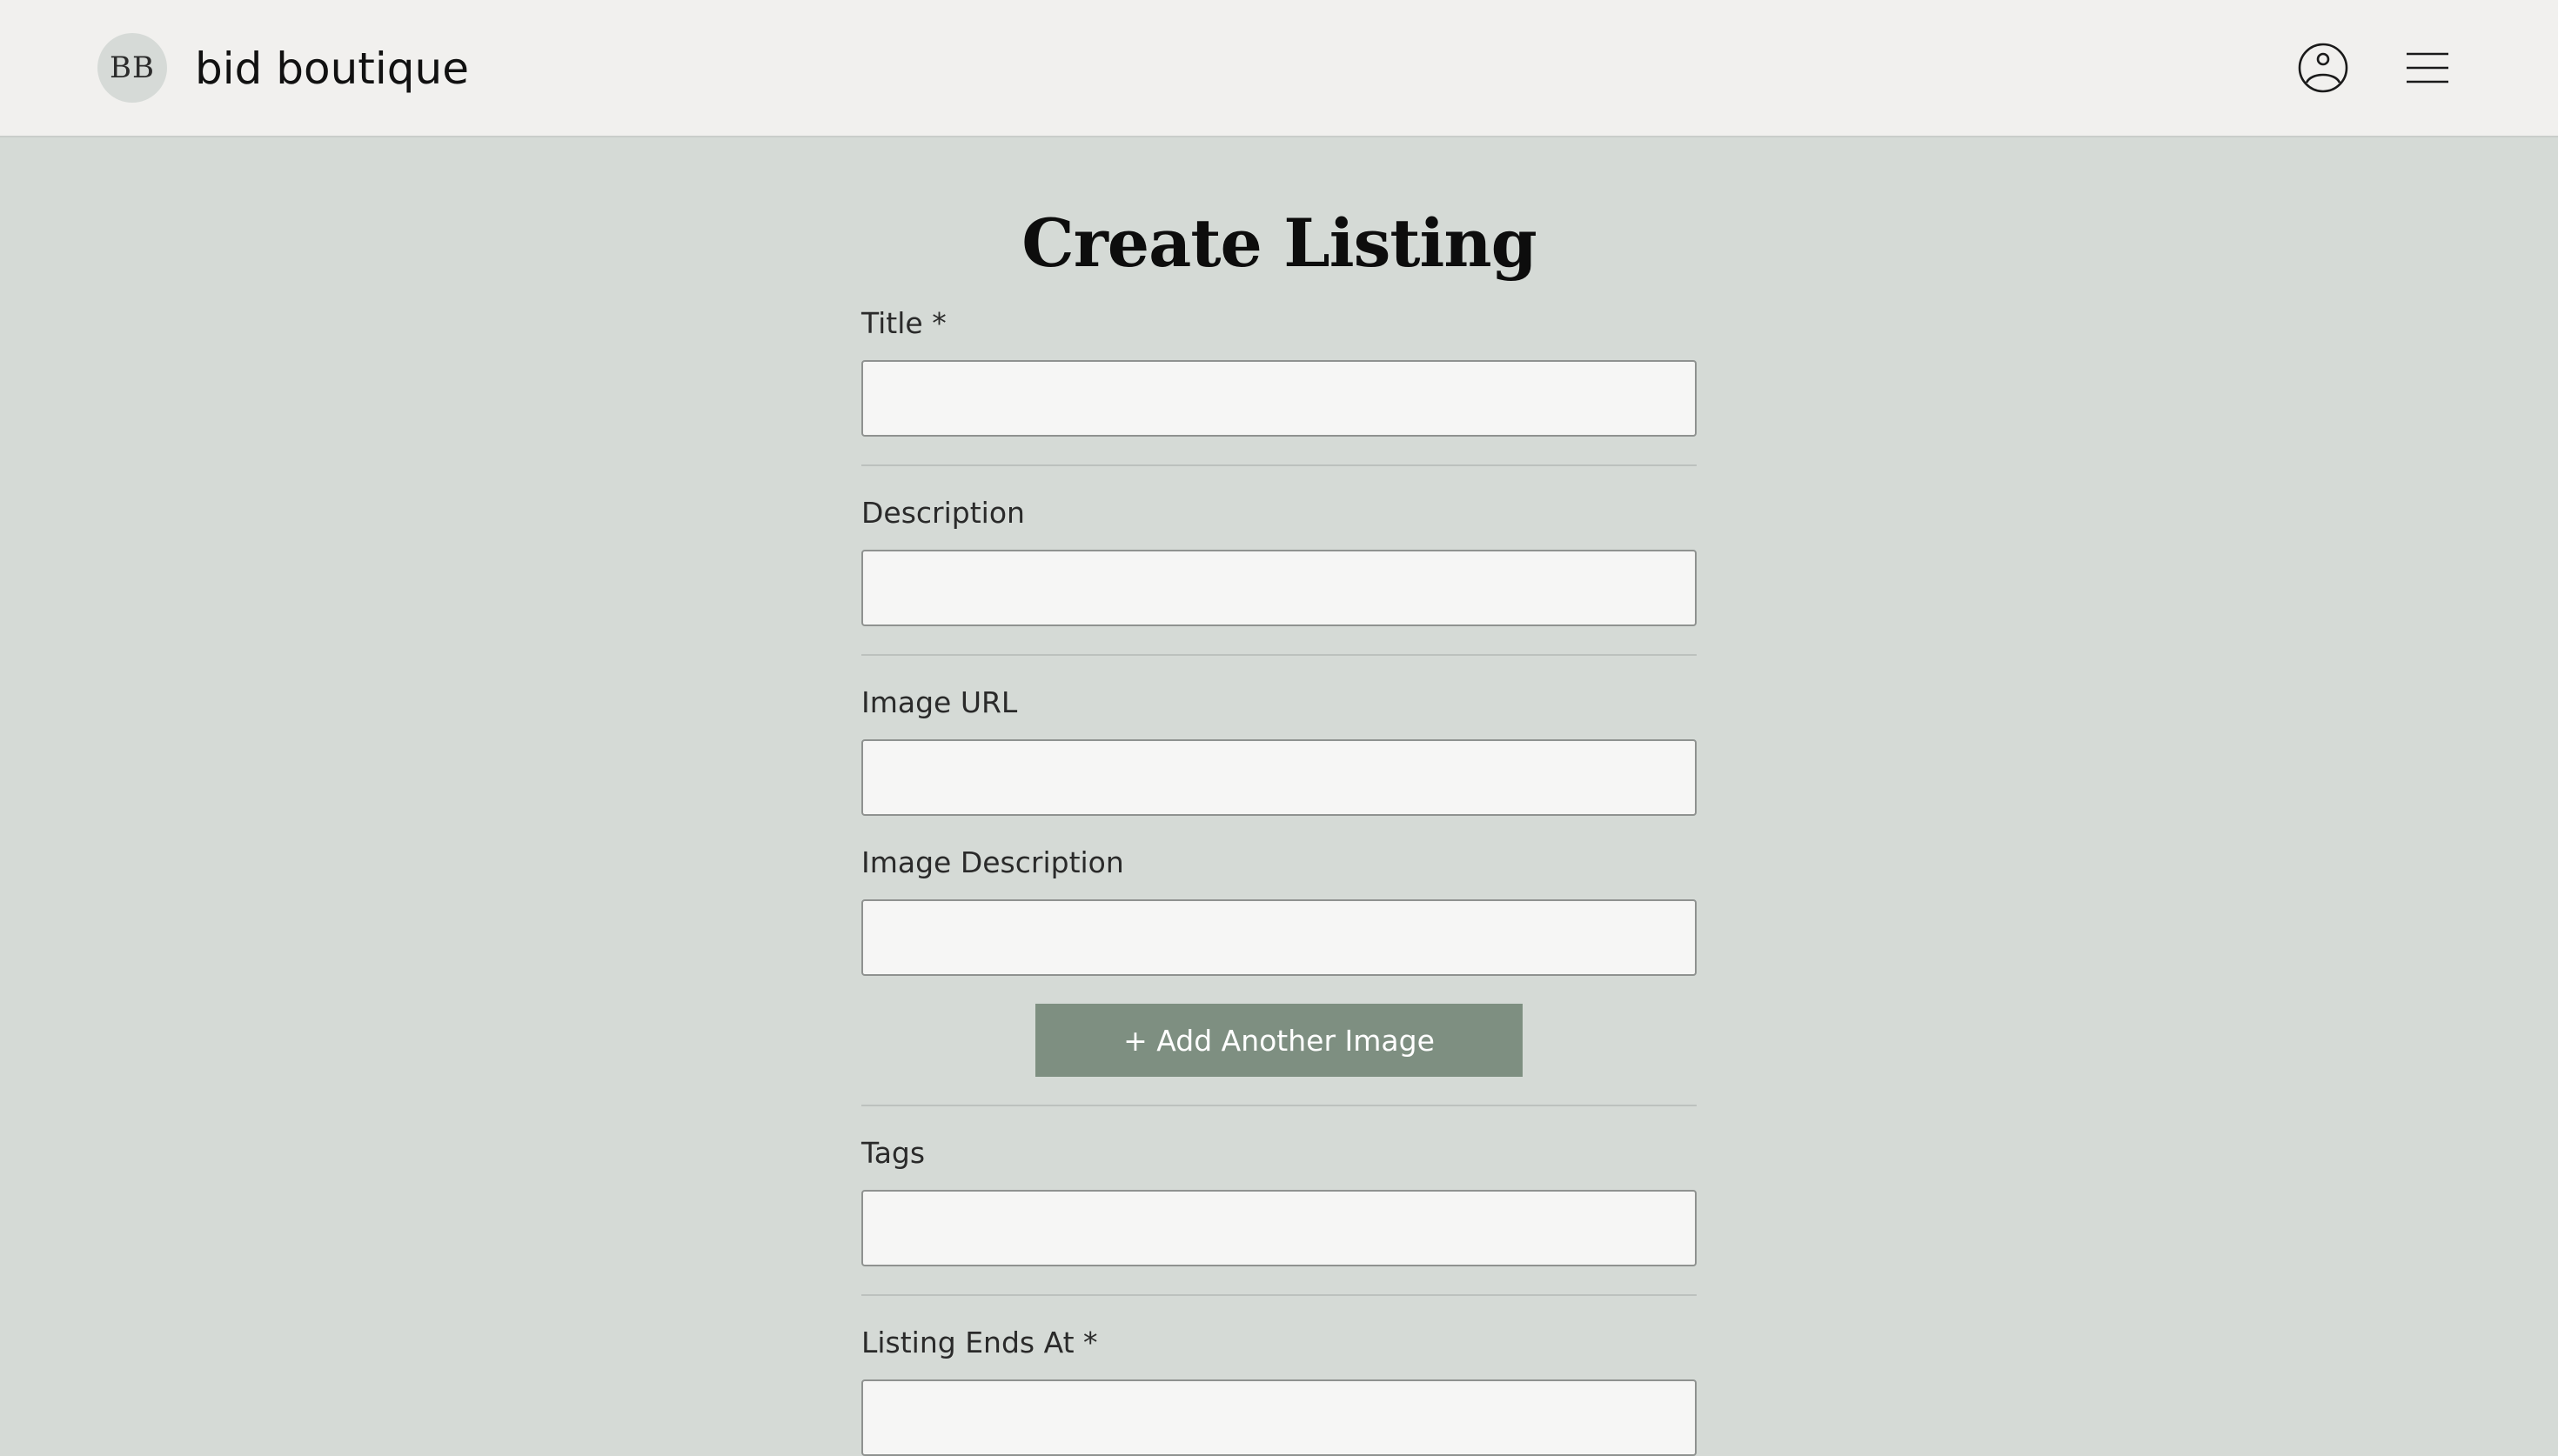  What do you see at coordinates (943, 513) in the screenshot?
I see `description-label: Description` at bounding box center [943, 513].